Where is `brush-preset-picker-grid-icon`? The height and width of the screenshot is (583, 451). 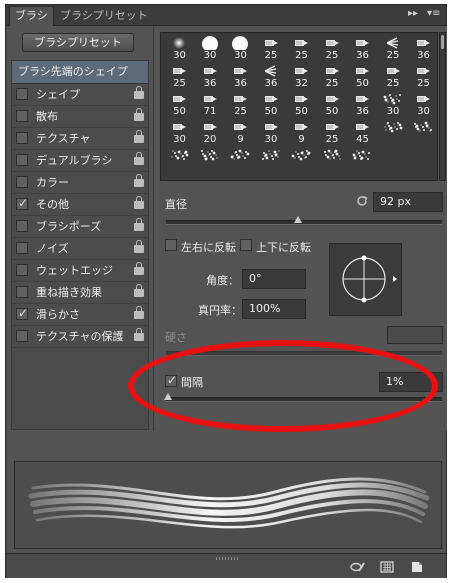 brush-preset-picker-grid-icon is located at coordinates (387, 566).